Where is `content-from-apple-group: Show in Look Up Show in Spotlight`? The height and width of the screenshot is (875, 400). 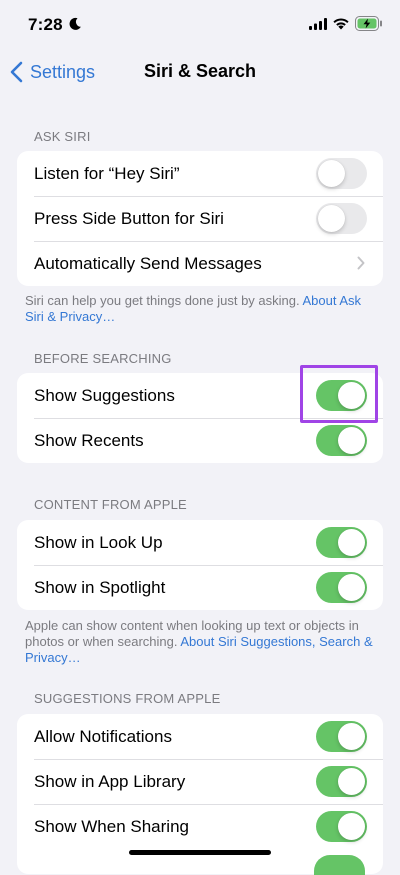 content-from-apple-group: Show in Look Up Show in Spotlight is located at coordinates (200, 565).